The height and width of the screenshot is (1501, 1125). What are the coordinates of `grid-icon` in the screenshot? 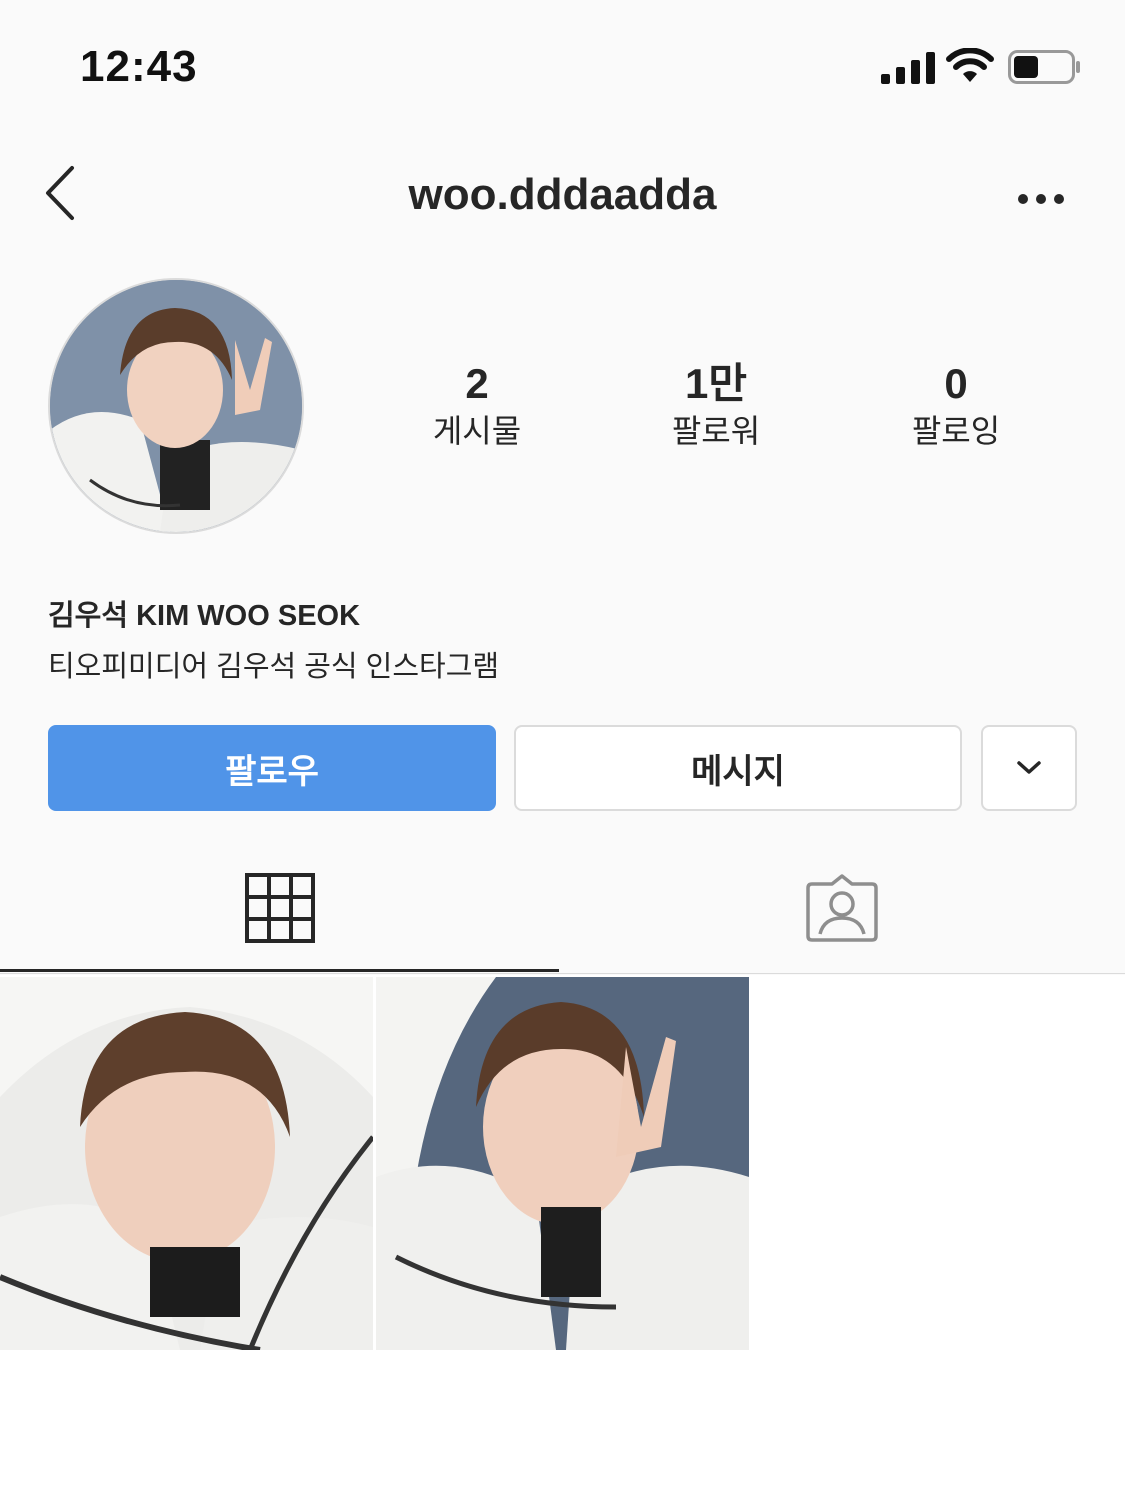 It's located at (279, 907).